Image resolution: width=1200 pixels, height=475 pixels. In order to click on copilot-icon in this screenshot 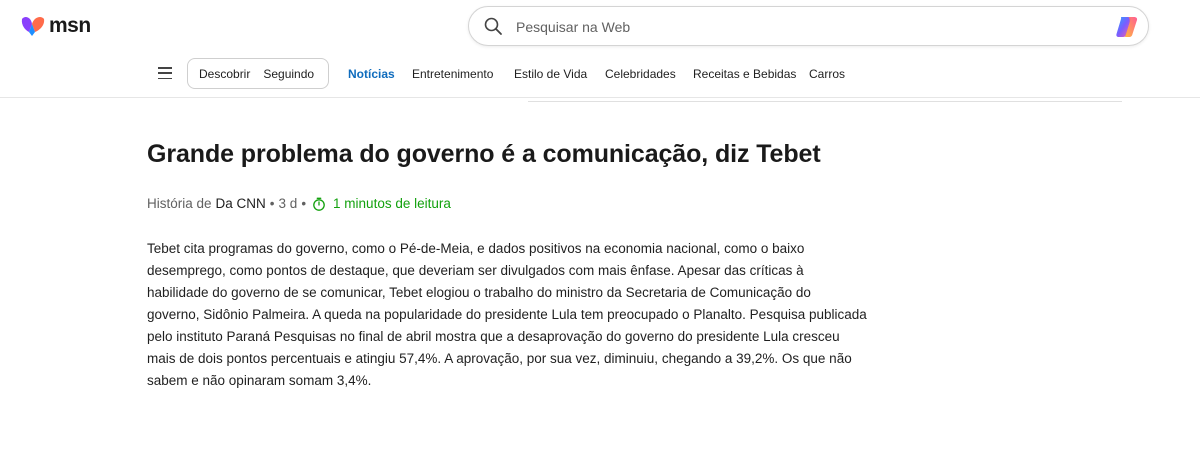, I will do `click(1127, 27)`.